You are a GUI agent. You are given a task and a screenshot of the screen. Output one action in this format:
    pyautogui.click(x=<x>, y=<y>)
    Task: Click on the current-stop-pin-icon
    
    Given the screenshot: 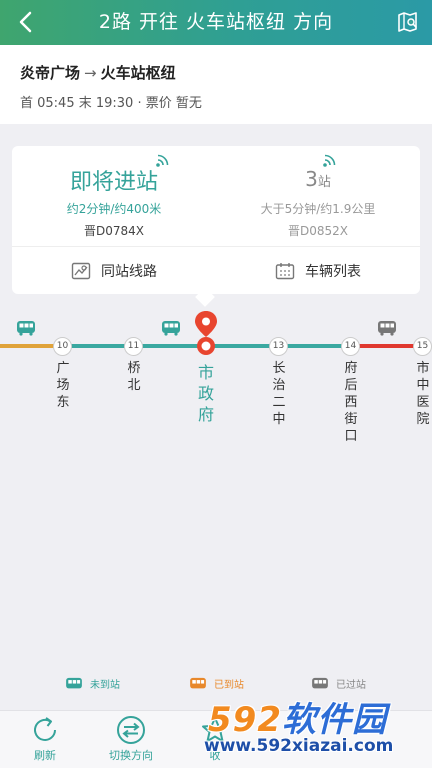 What is the action you would take?
    pyautogui.click(x=206, y=333)
    